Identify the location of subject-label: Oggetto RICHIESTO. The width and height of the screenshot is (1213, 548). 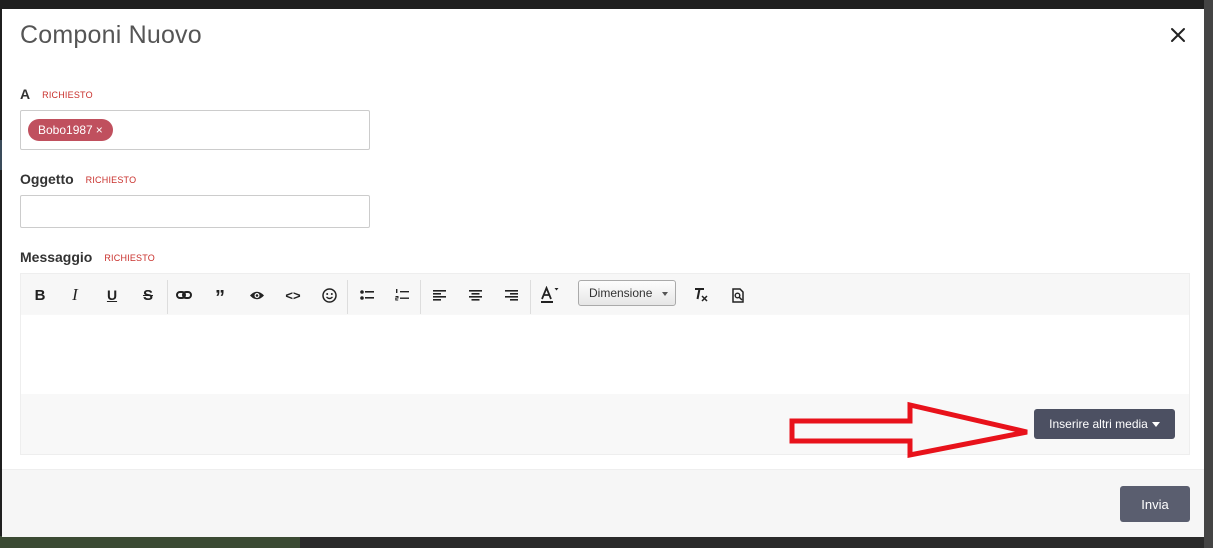
(78, 179).